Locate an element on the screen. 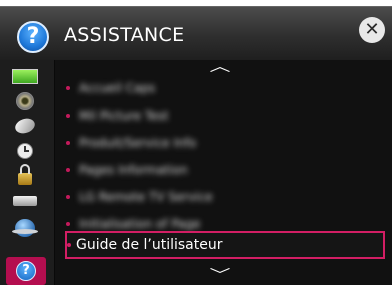 The image size is (392, 285). lock-icon is located at coordinates (25, 174).